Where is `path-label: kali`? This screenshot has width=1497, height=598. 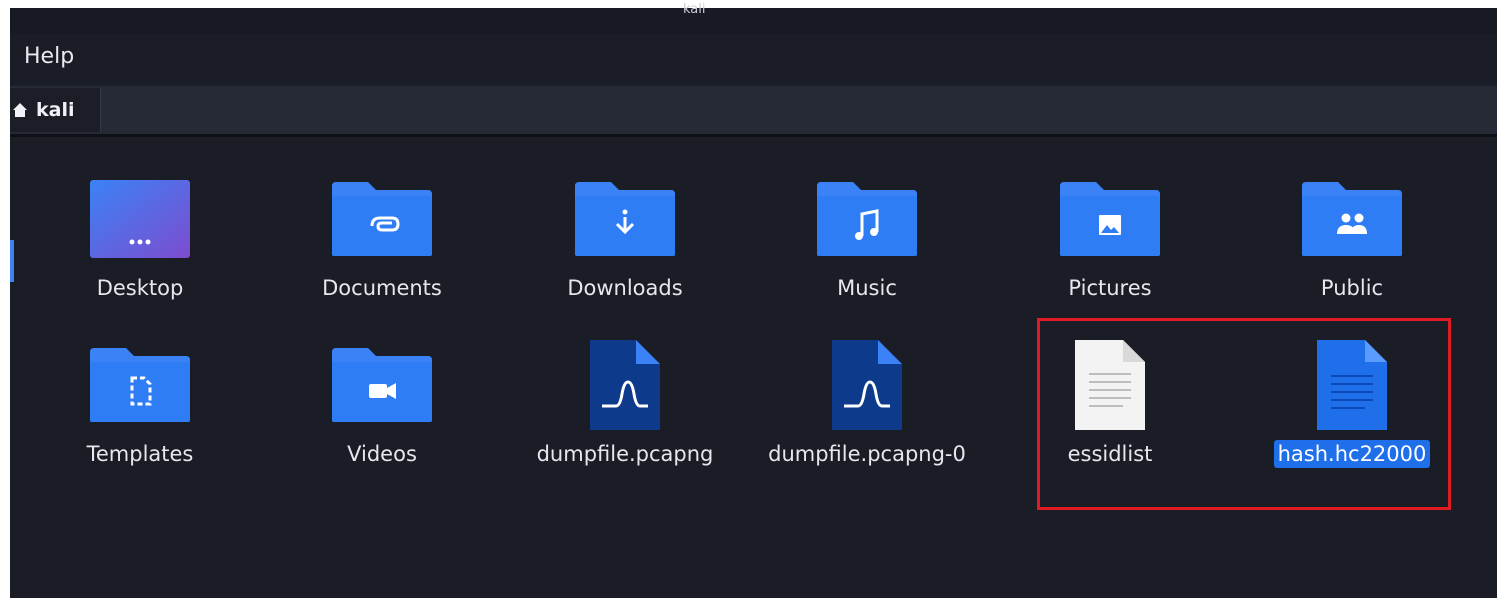 path-label: kali is located at coordinates (55, 110).